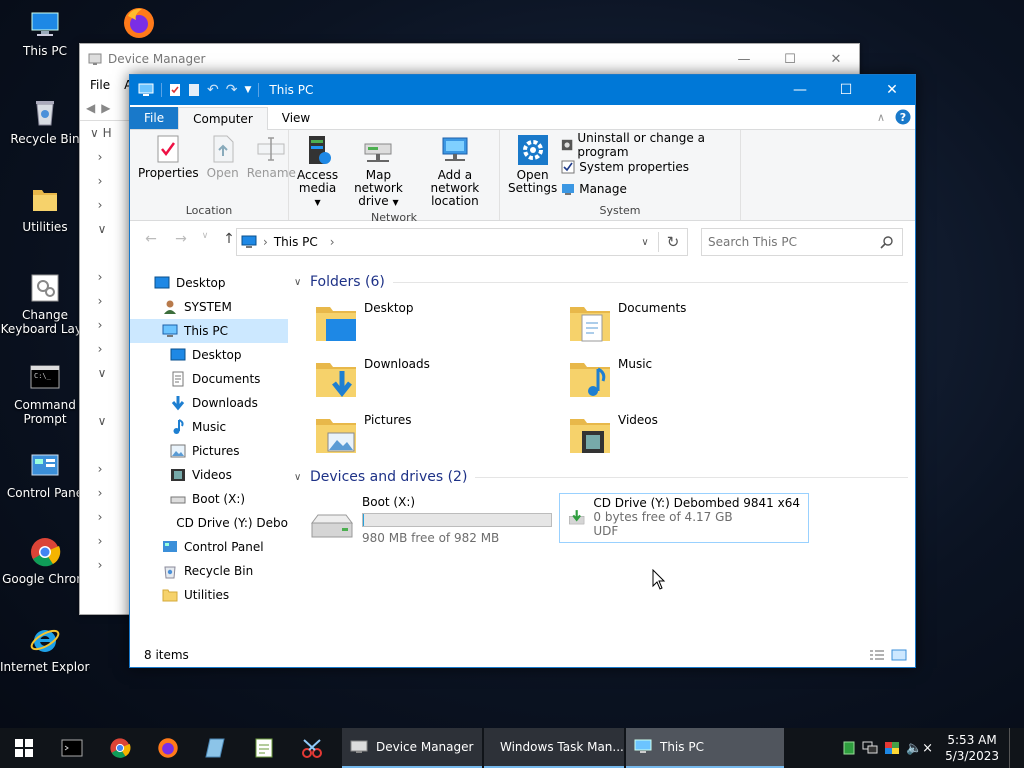  I want to click on folder-music: Music, so click(610, 379).